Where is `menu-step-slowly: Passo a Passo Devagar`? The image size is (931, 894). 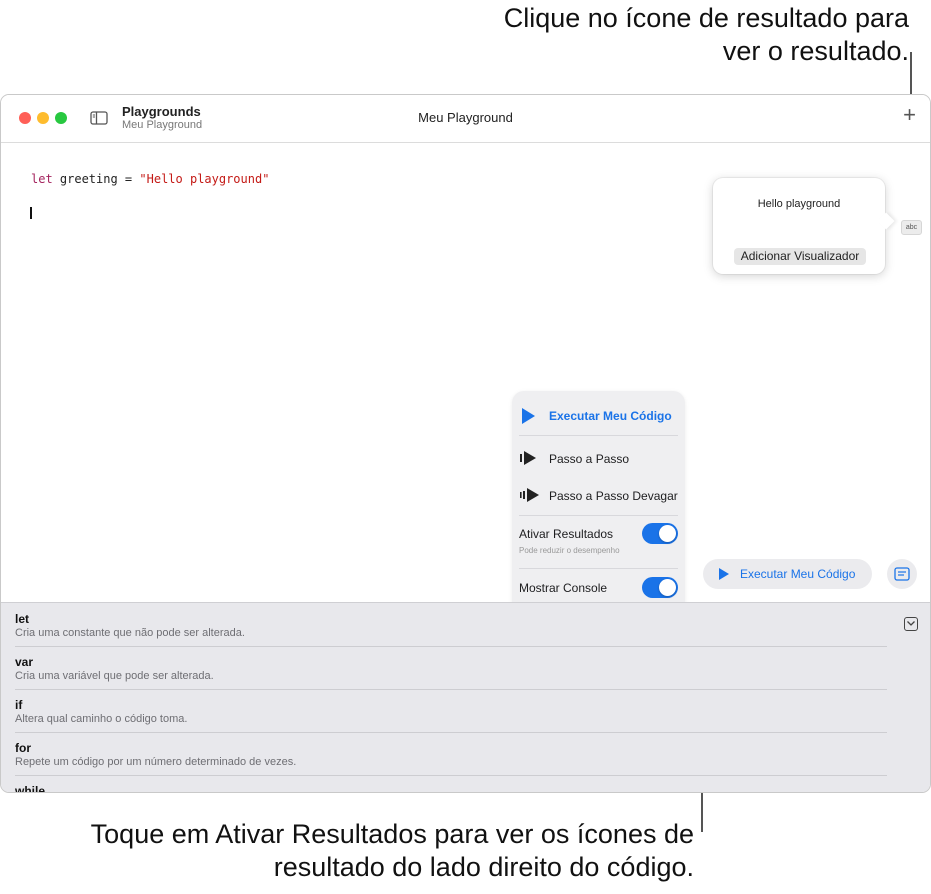 menu-step-slowly: Passo a Passo Devagar is located at coordinates (598, 496).